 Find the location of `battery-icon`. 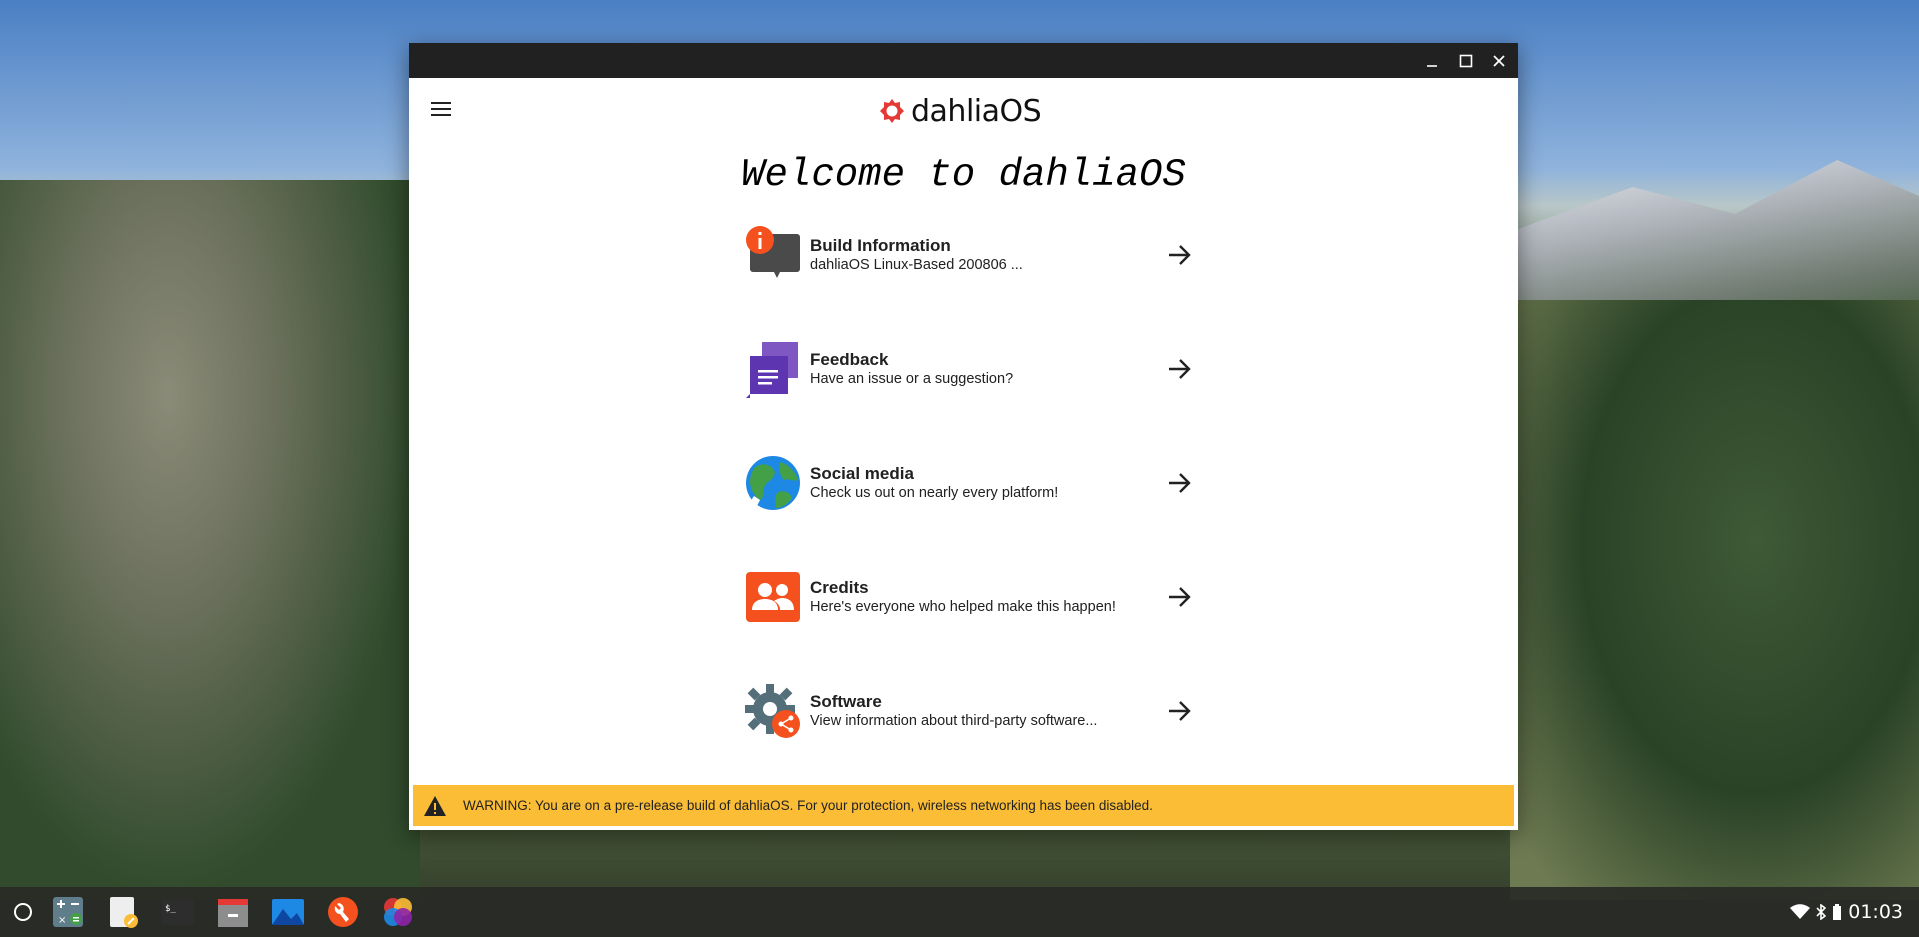

battery-icon is located at coordinates (1837, 912).